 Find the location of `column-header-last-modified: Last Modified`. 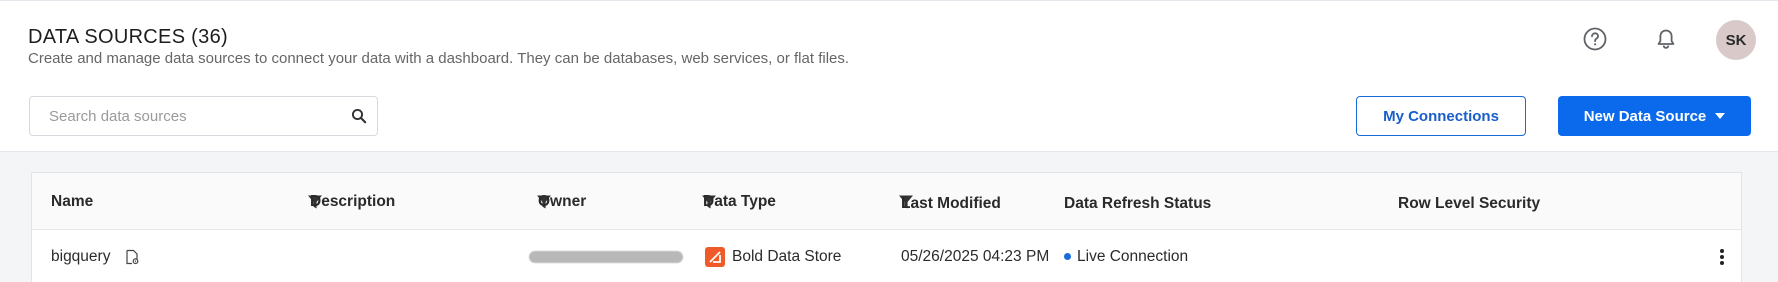

column-header-last-modified: Last Modified is located at coordinates (951, 203).